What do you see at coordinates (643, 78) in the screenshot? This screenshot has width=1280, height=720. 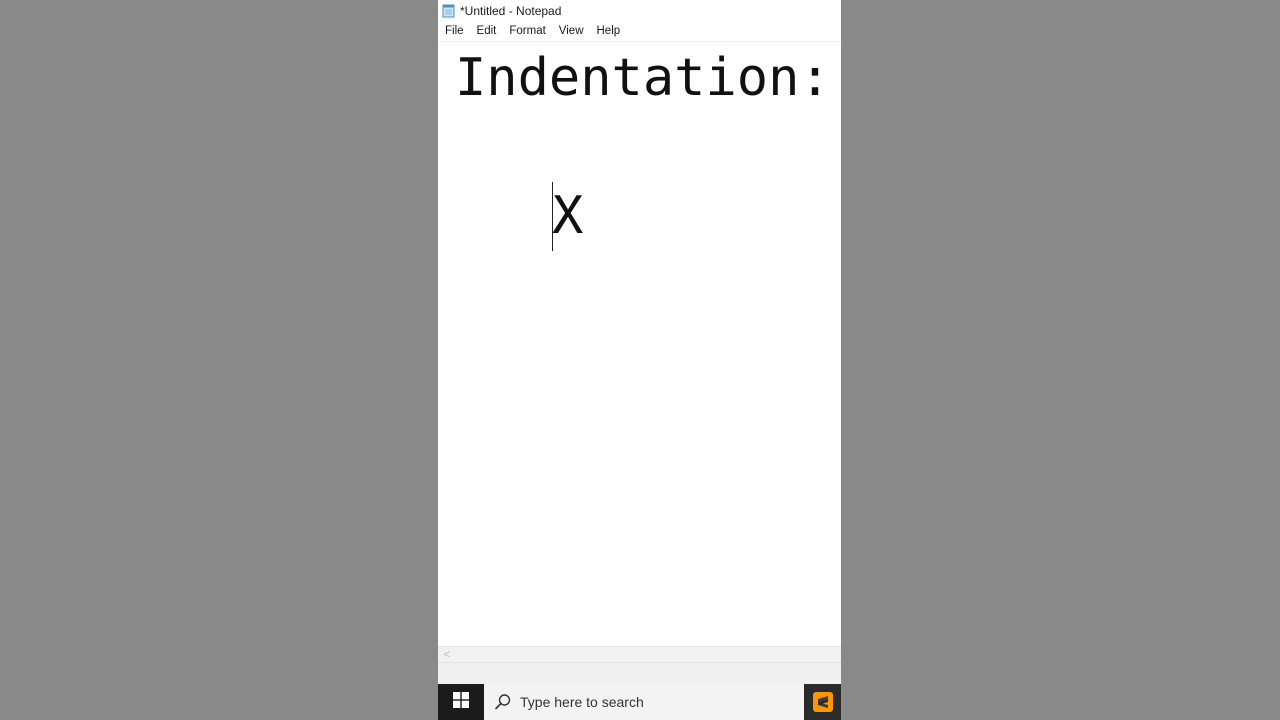 I see `editor-line-1: Indentation:` at bounding box center [643, 78].